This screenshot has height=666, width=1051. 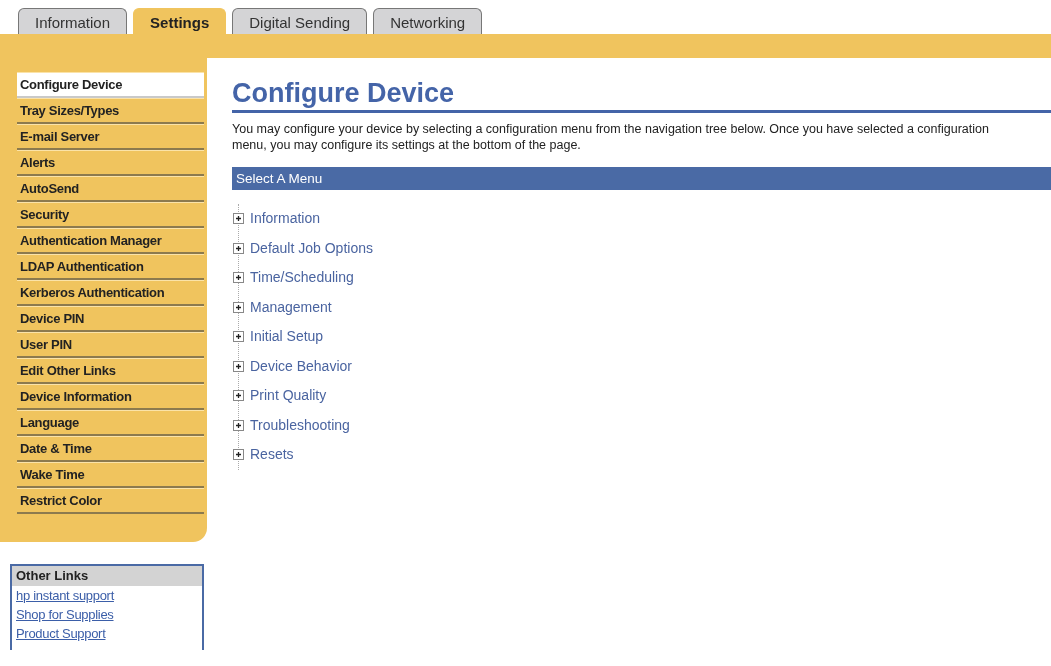 What do you see at coordinates (291, 307) in the screenshot?
I see `tree-item: Management` at bounding box center [291, 307].